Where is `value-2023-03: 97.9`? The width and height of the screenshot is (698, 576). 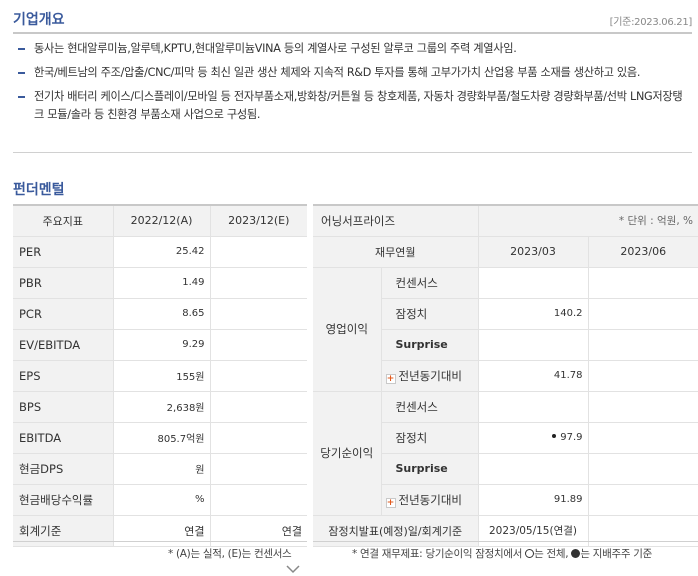 value-2023-03: 97.9 is located at coordinates (533, 437).